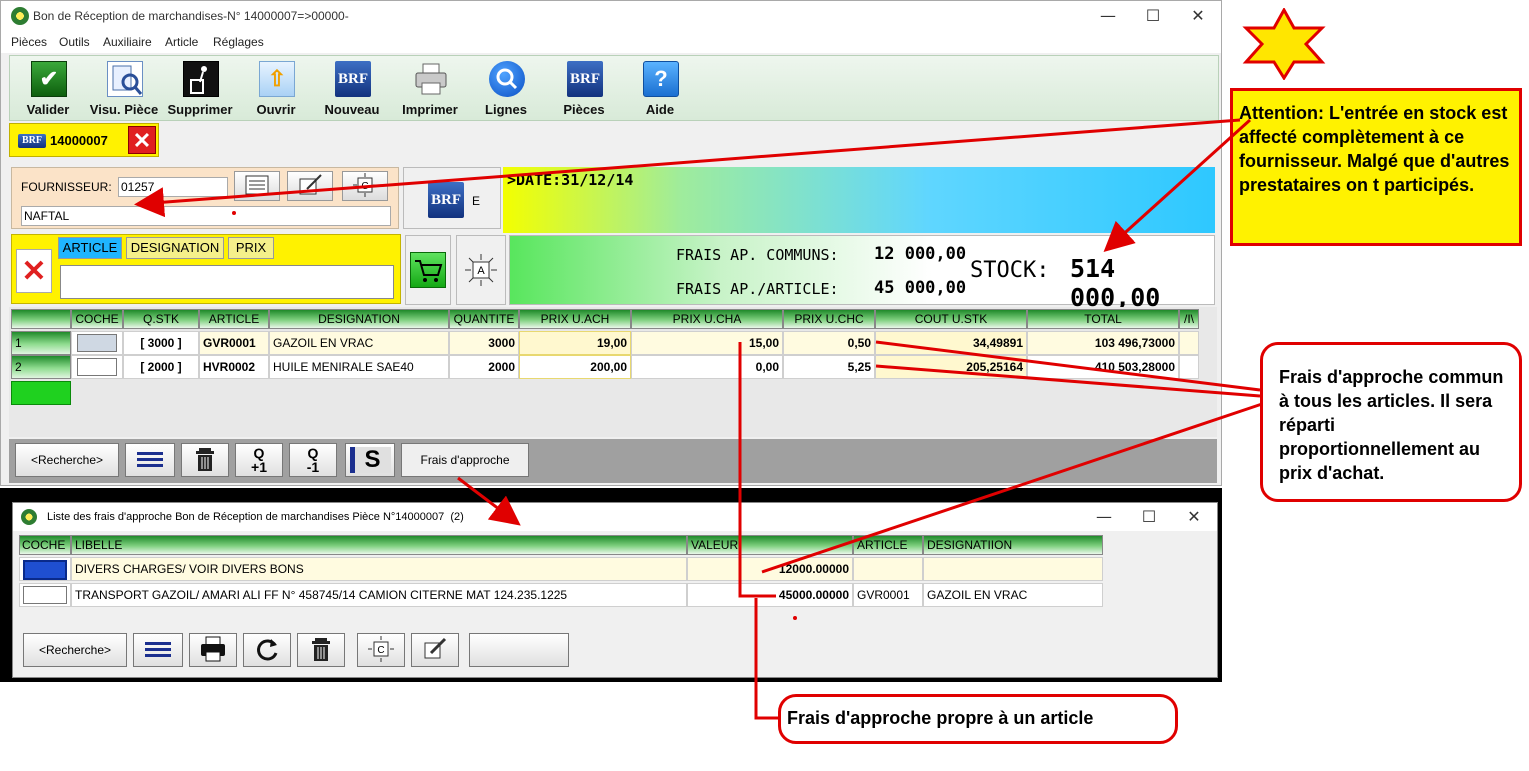 The image size is (1529, 771). What do you see at coordinates (687, 168) in the screenshot?
I see `arrow-to-fournisseur` at bounding box center [687, 168].